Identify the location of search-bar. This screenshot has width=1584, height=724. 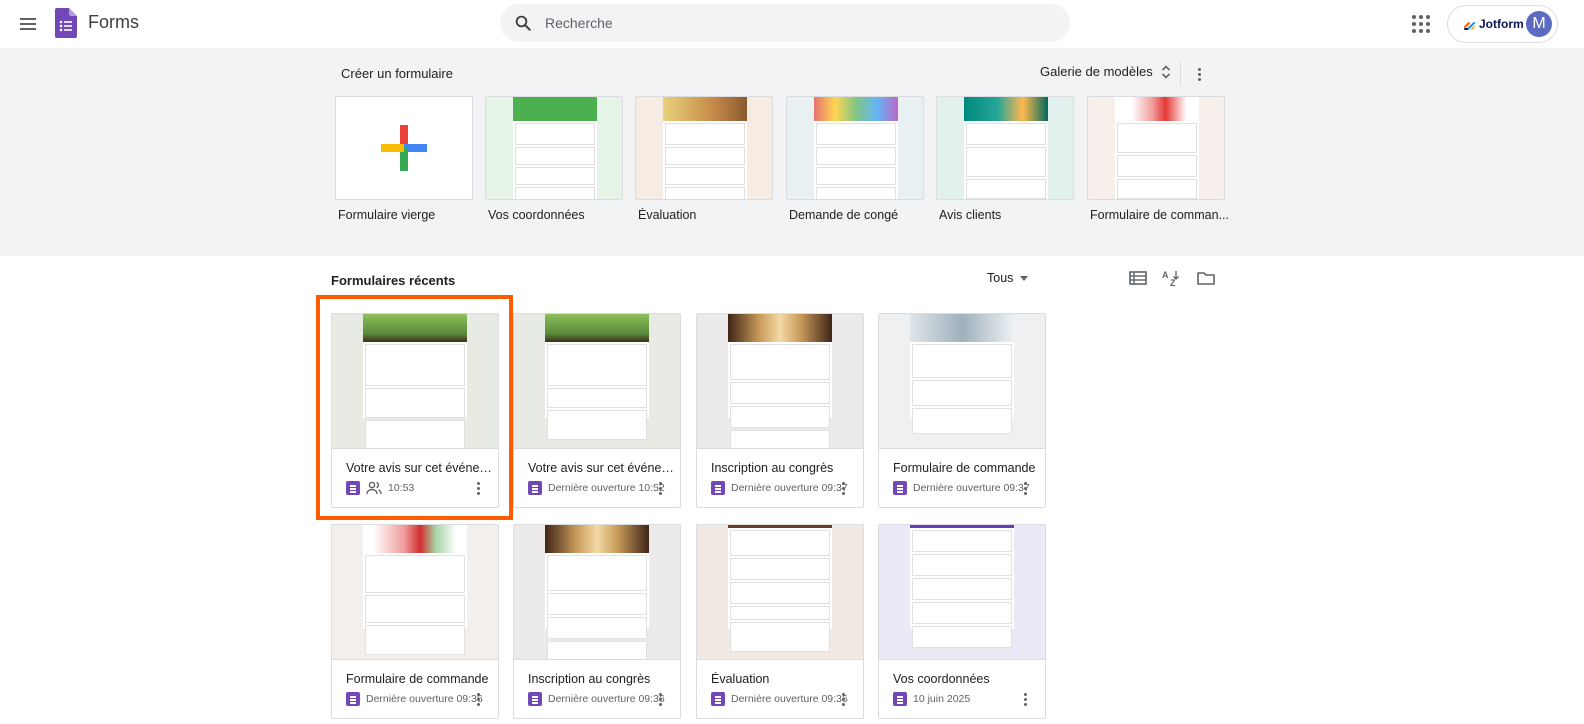
(785, 23).